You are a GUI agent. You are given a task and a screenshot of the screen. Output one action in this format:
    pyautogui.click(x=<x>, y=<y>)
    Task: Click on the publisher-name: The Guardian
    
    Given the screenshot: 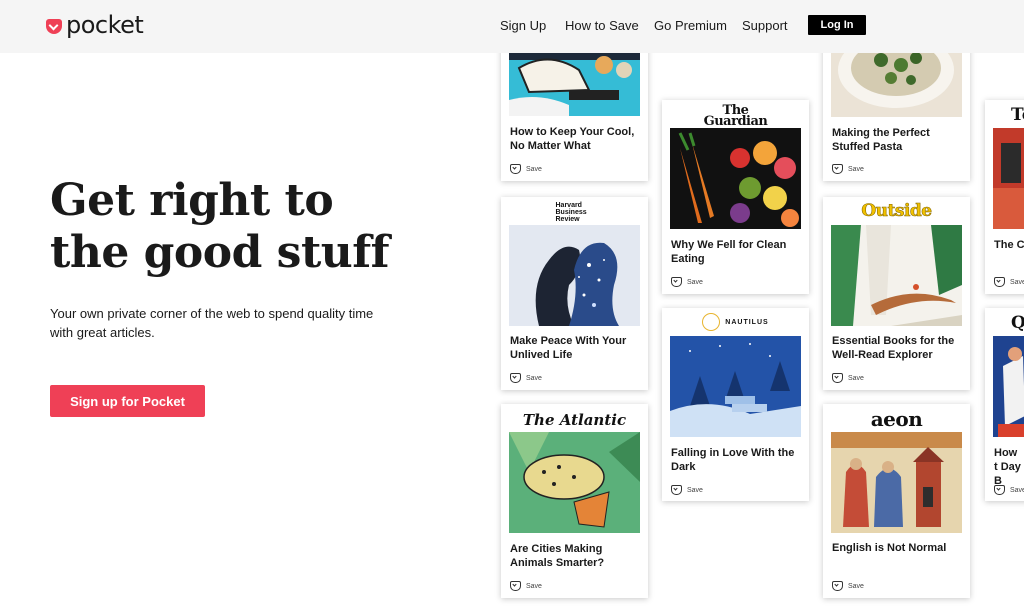 What is the action you would take?
    pyautogui.click(x=735, y=116)
    